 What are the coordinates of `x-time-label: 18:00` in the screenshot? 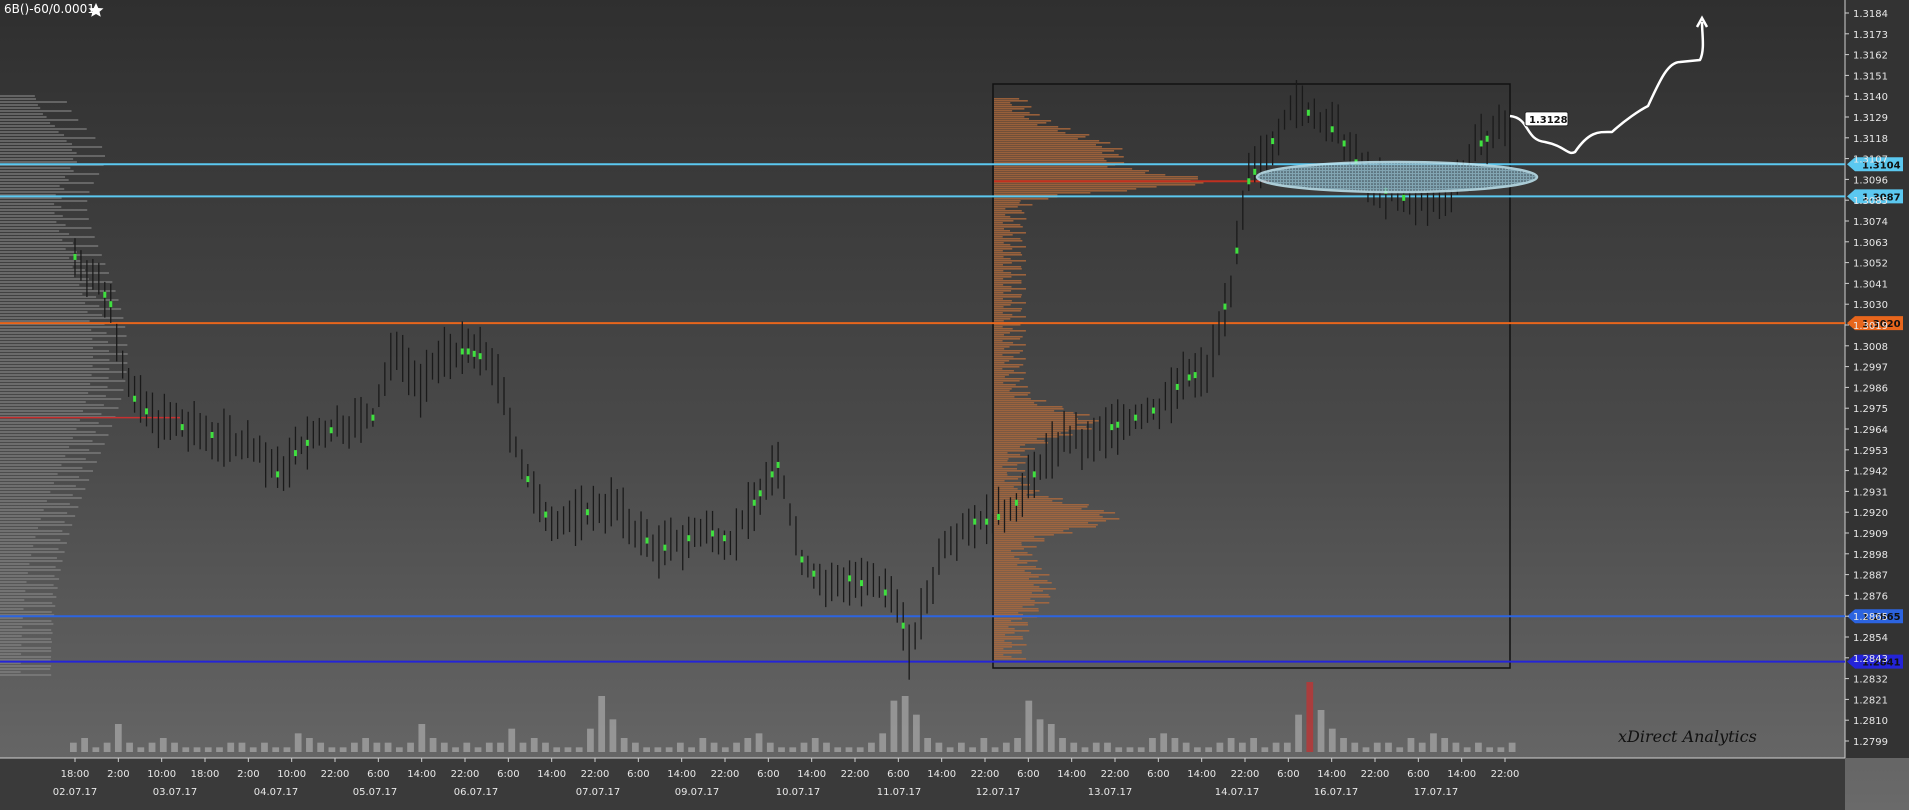 It's located at (205, 774).